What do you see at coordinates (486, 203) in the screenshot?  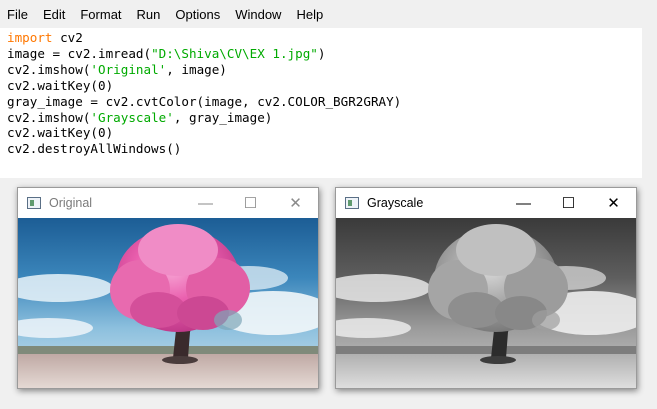 I see `grayscale-titlebar: Grayscale — ☐ ✕` at bounding box center [486, 203].